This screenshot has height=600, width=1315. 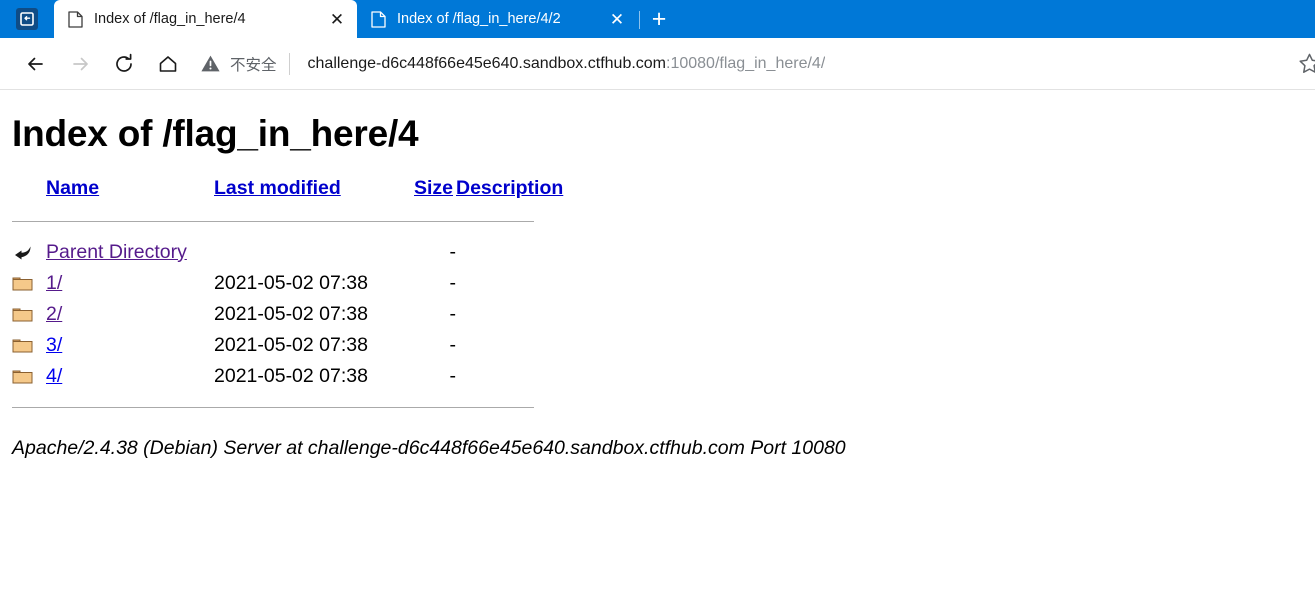 I want to click on sort-by-size-link: Size, so click(x=433, y=188).